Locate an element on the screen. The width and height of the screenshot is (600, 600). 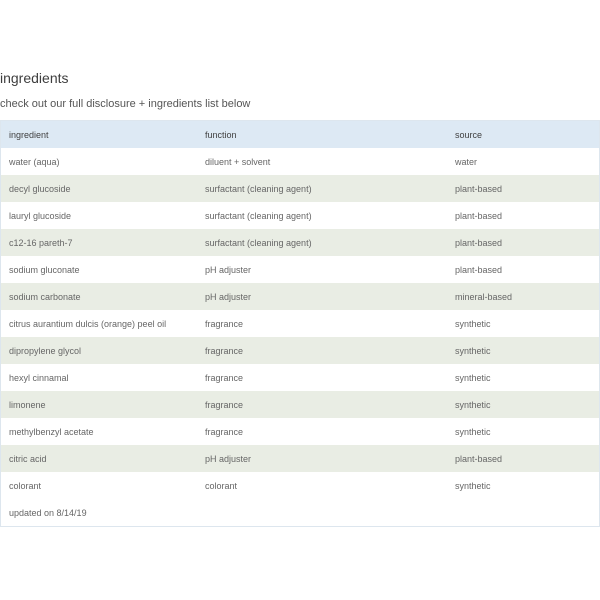
table-header-row: ingredient function source is located at coordinates (300, 134).